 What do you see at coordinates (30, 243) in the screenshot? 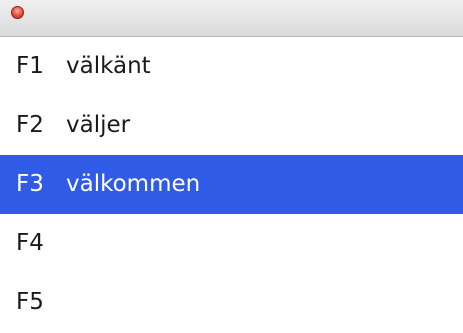
I see `candidate-key: F4` at bounding box center [30, 243].